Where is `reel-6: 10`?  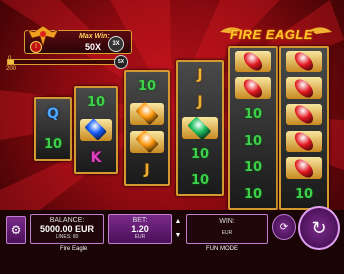 reel-6: 10 is located at coordinates (304, 128).